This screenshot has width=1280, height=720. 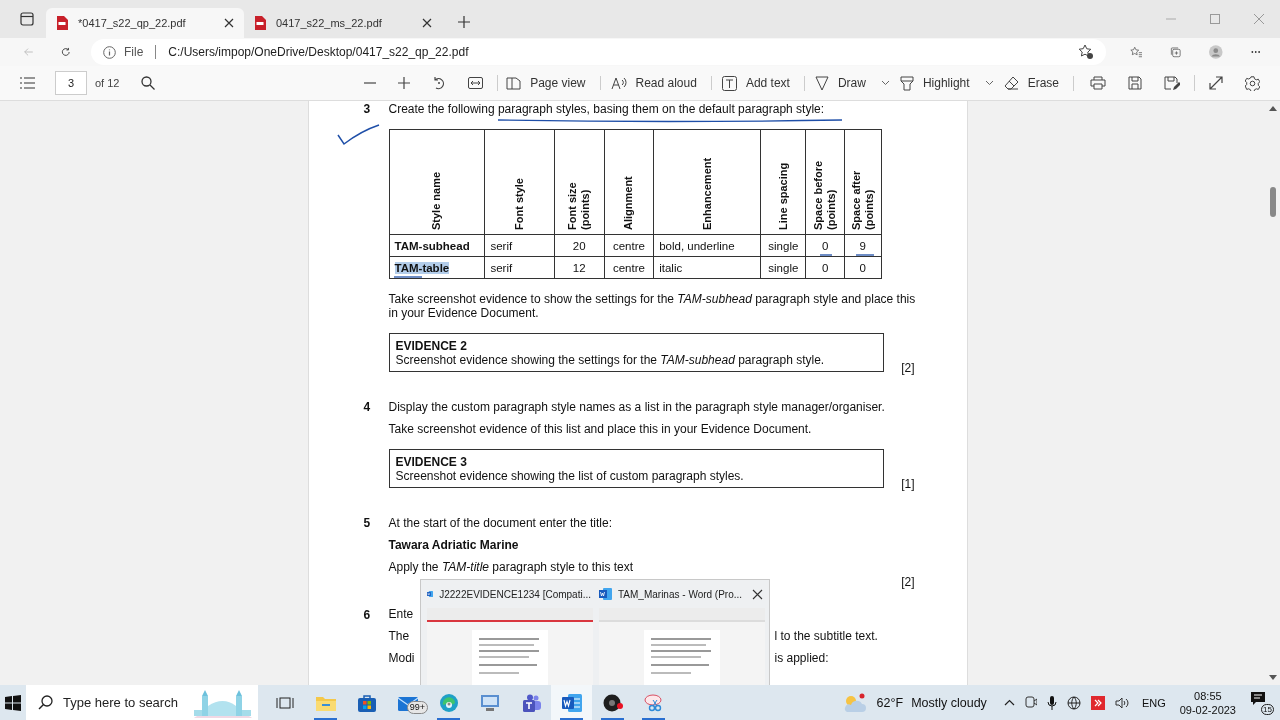 I want to click on info-icon, so click(x=109, y=52).